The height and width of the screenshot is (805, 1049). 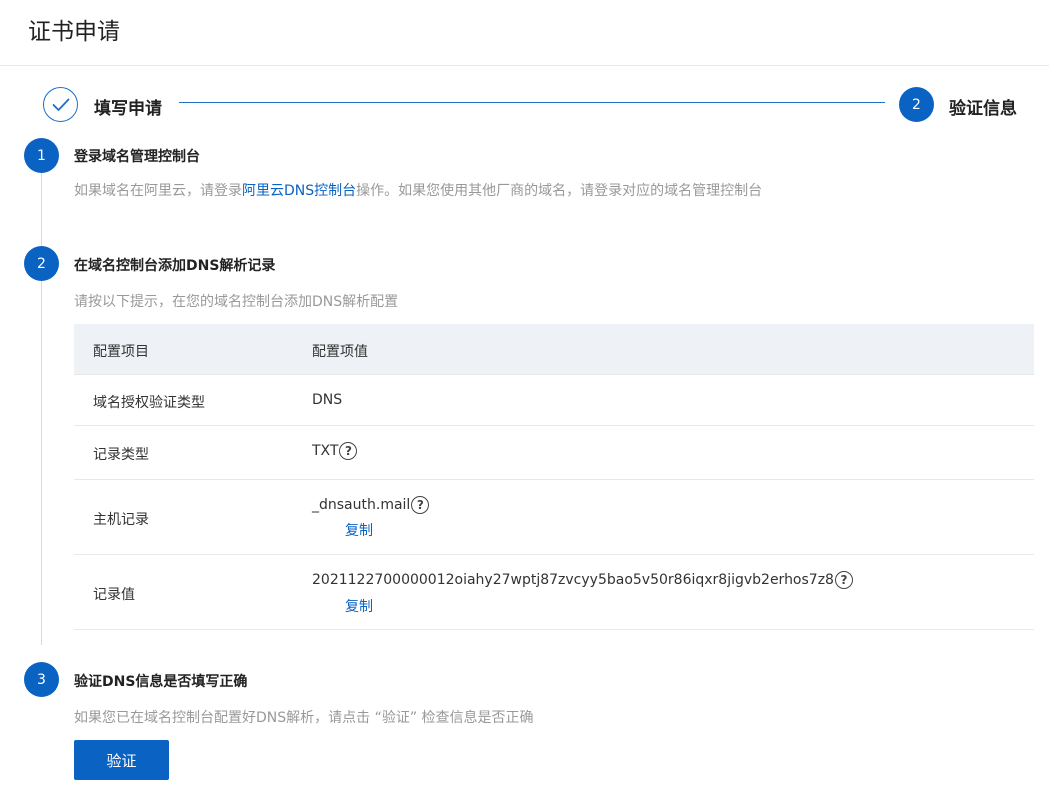 What do you see at coordinates (554, 400) in the screenshot?
I see `table-row: 域名授权验证类型 DNS` at bounding box center [554, 400].